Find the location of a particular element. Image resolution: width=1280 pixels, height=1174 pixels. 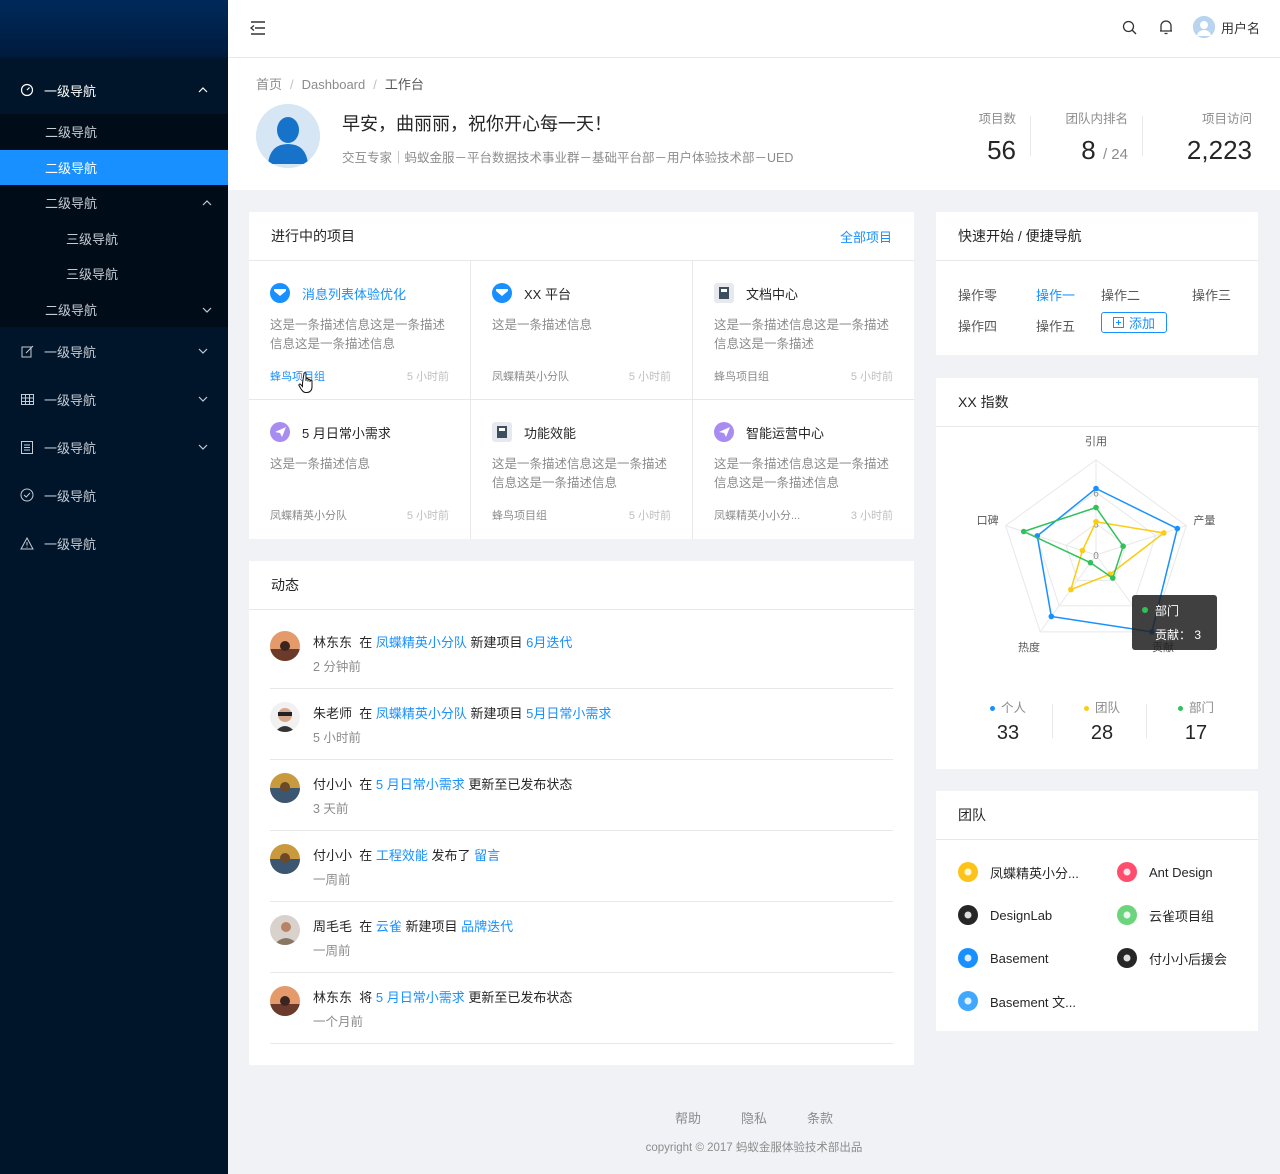

sidebar-item-nav2-open: 二级导航 is located at coordinates (114, 203).